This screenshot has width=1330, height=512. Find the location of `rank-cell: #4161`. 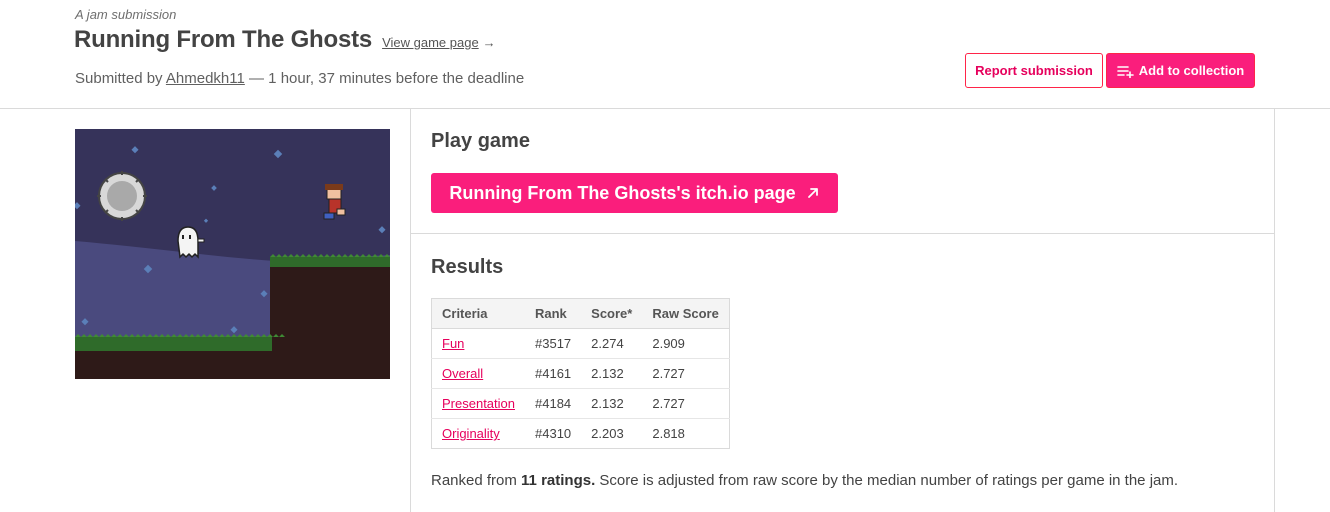

rank-cell: #4161 is located at coordinates (553, 373).